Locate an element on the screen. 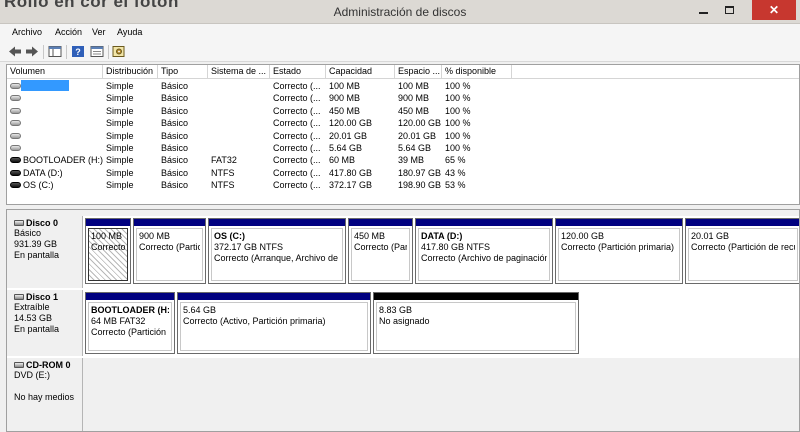  table-cell-capacity: 60 MB is located at coordinates (342, 160).